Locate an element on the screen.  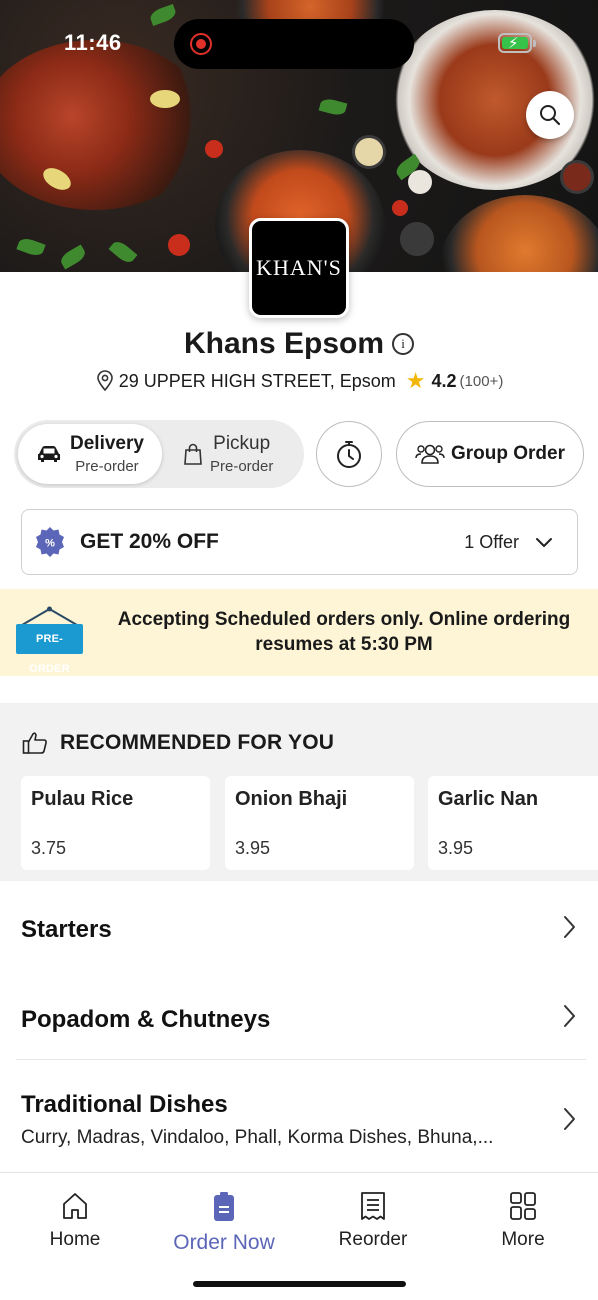
order-mode-toggle: Delivery Pre-order Pickup Pre-order is located at coordinates (159, 454).